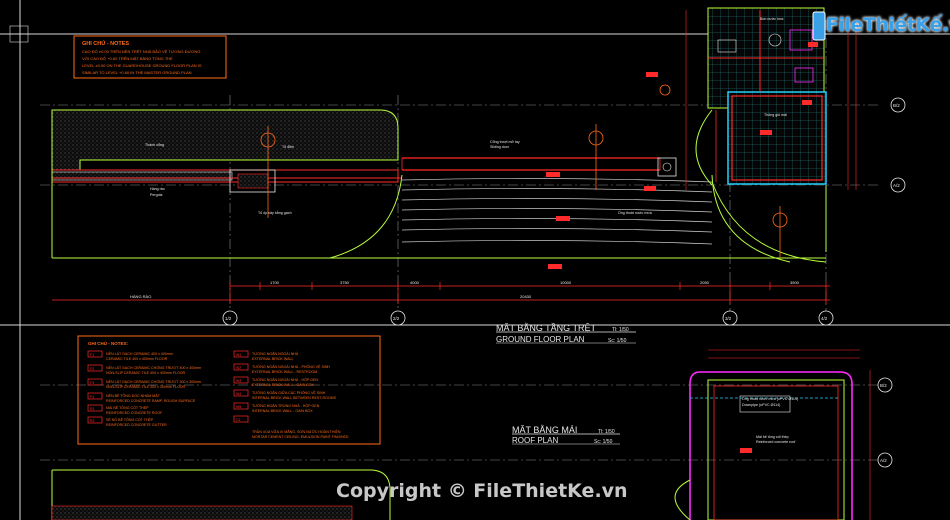 This screenshot has height=520, width=950. I want to click on left-planter, so click(225, 140).